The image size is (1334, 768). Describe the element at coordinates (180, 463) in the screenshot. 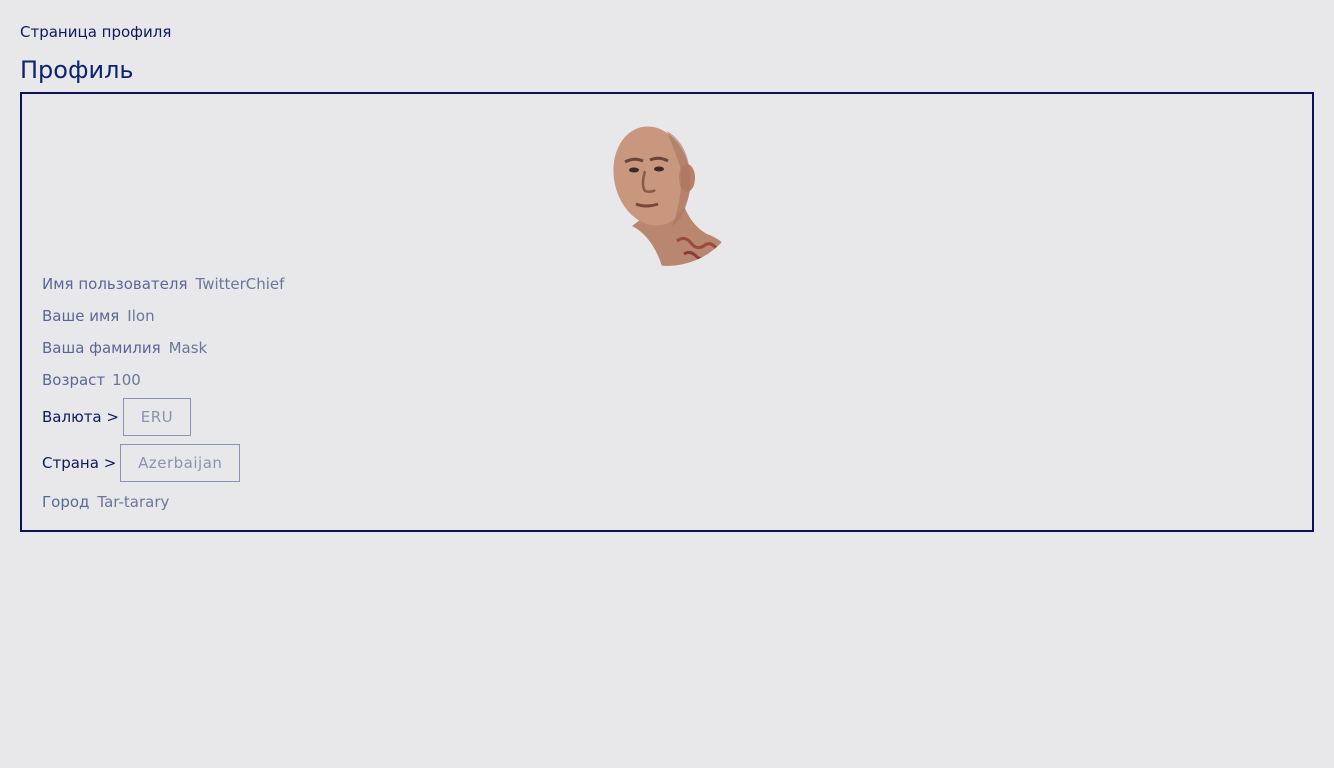

I see `country-select: Azerbaijan` at that location.